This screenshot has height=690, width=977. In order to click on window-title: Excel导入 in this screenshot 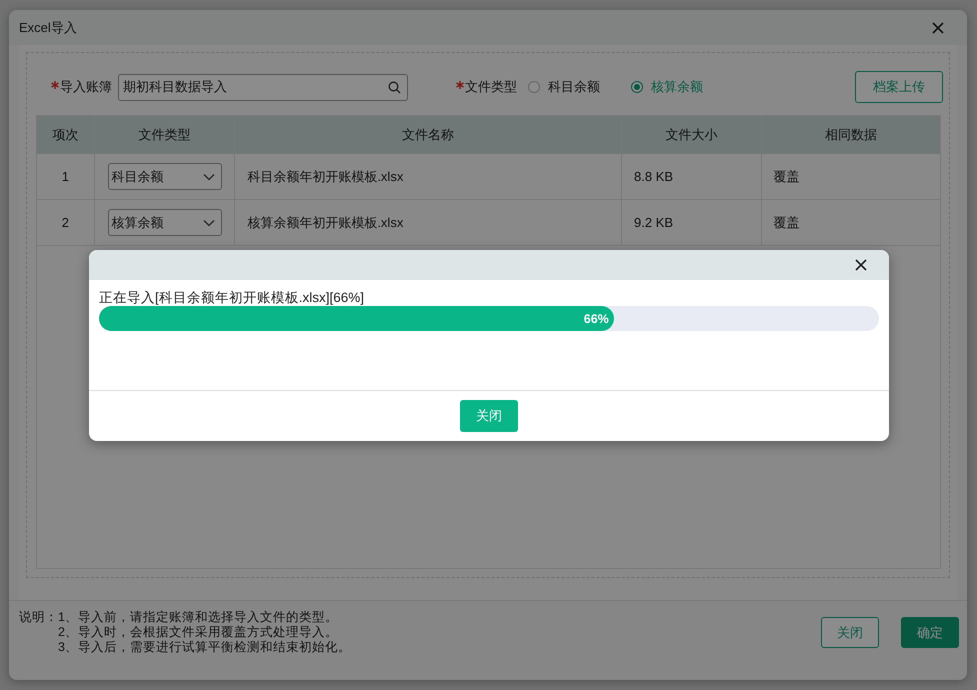, I will do `click(48, 27)`.